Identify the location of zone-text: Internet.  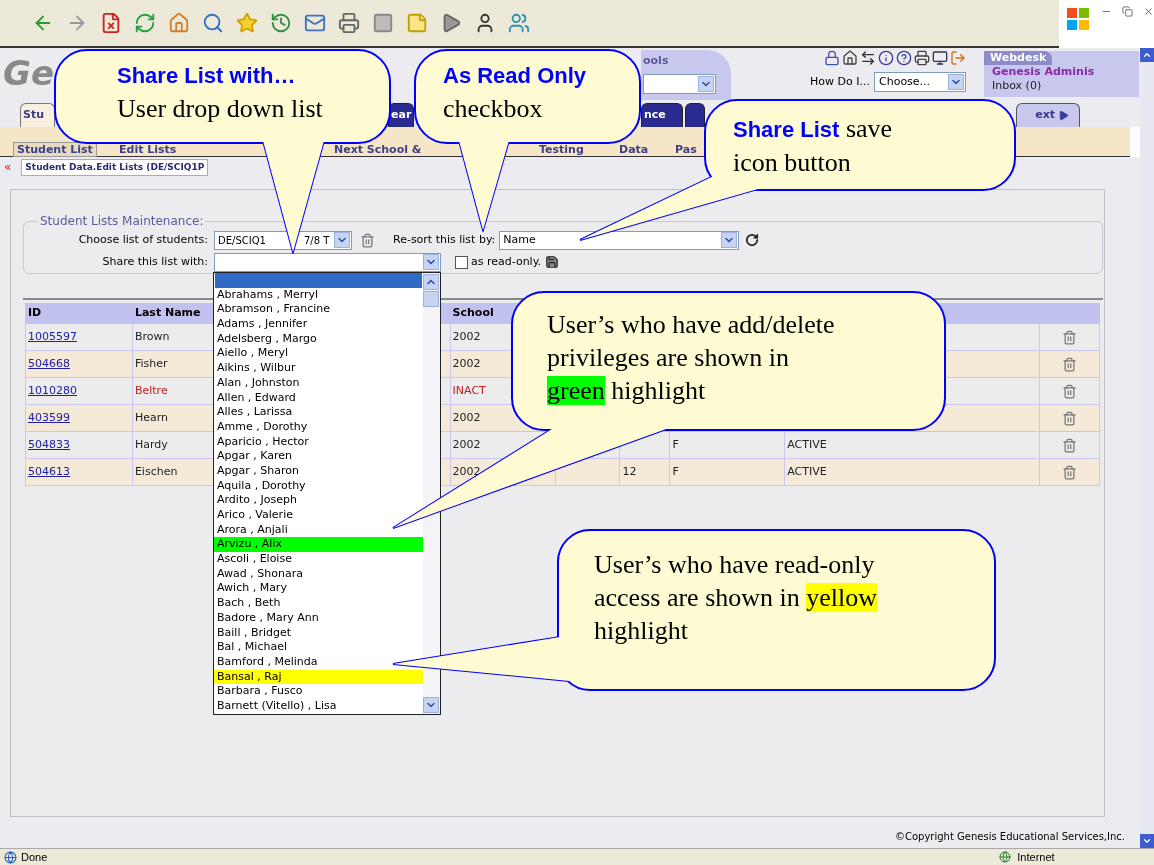
(1036, 857).